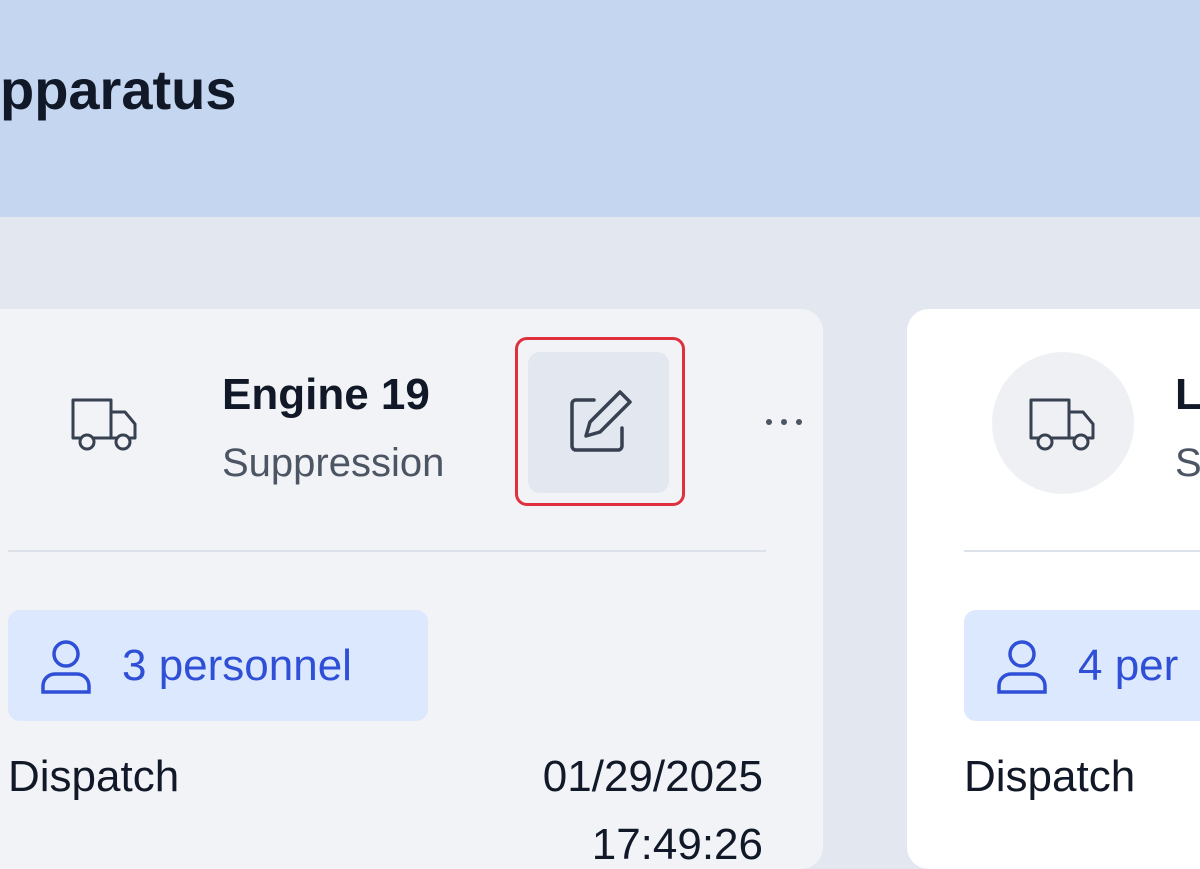  What do you see at coordinates (1187, 394) in the screenshot?
I see `unit-name: L` at bounding box center [1187, 394].